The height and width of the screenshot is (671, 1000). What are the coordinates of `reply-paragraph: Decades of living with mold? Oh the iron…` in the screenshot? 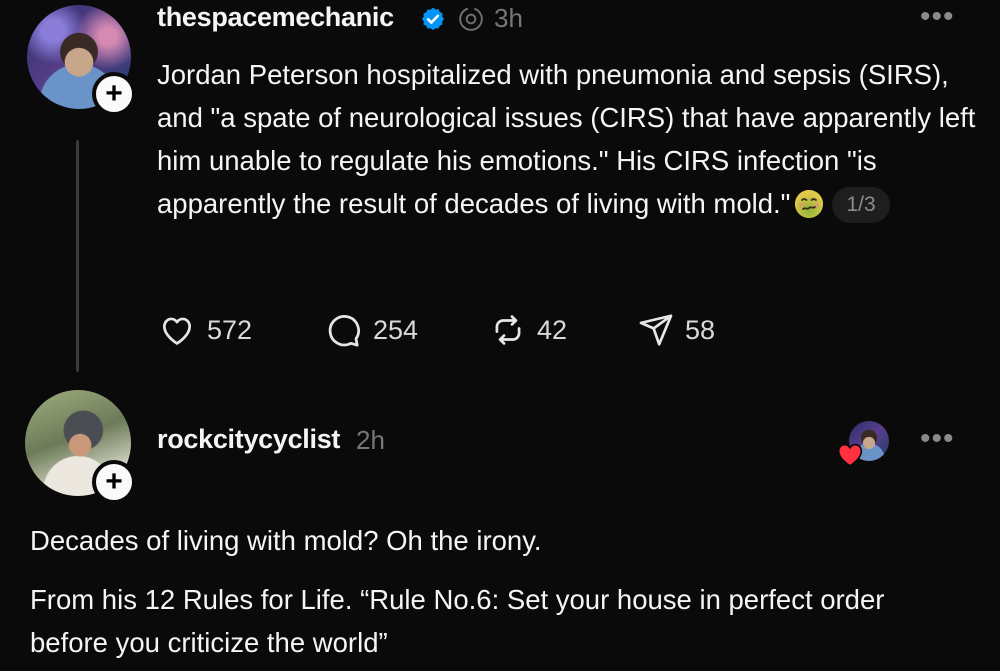 It's located at (286, 540).